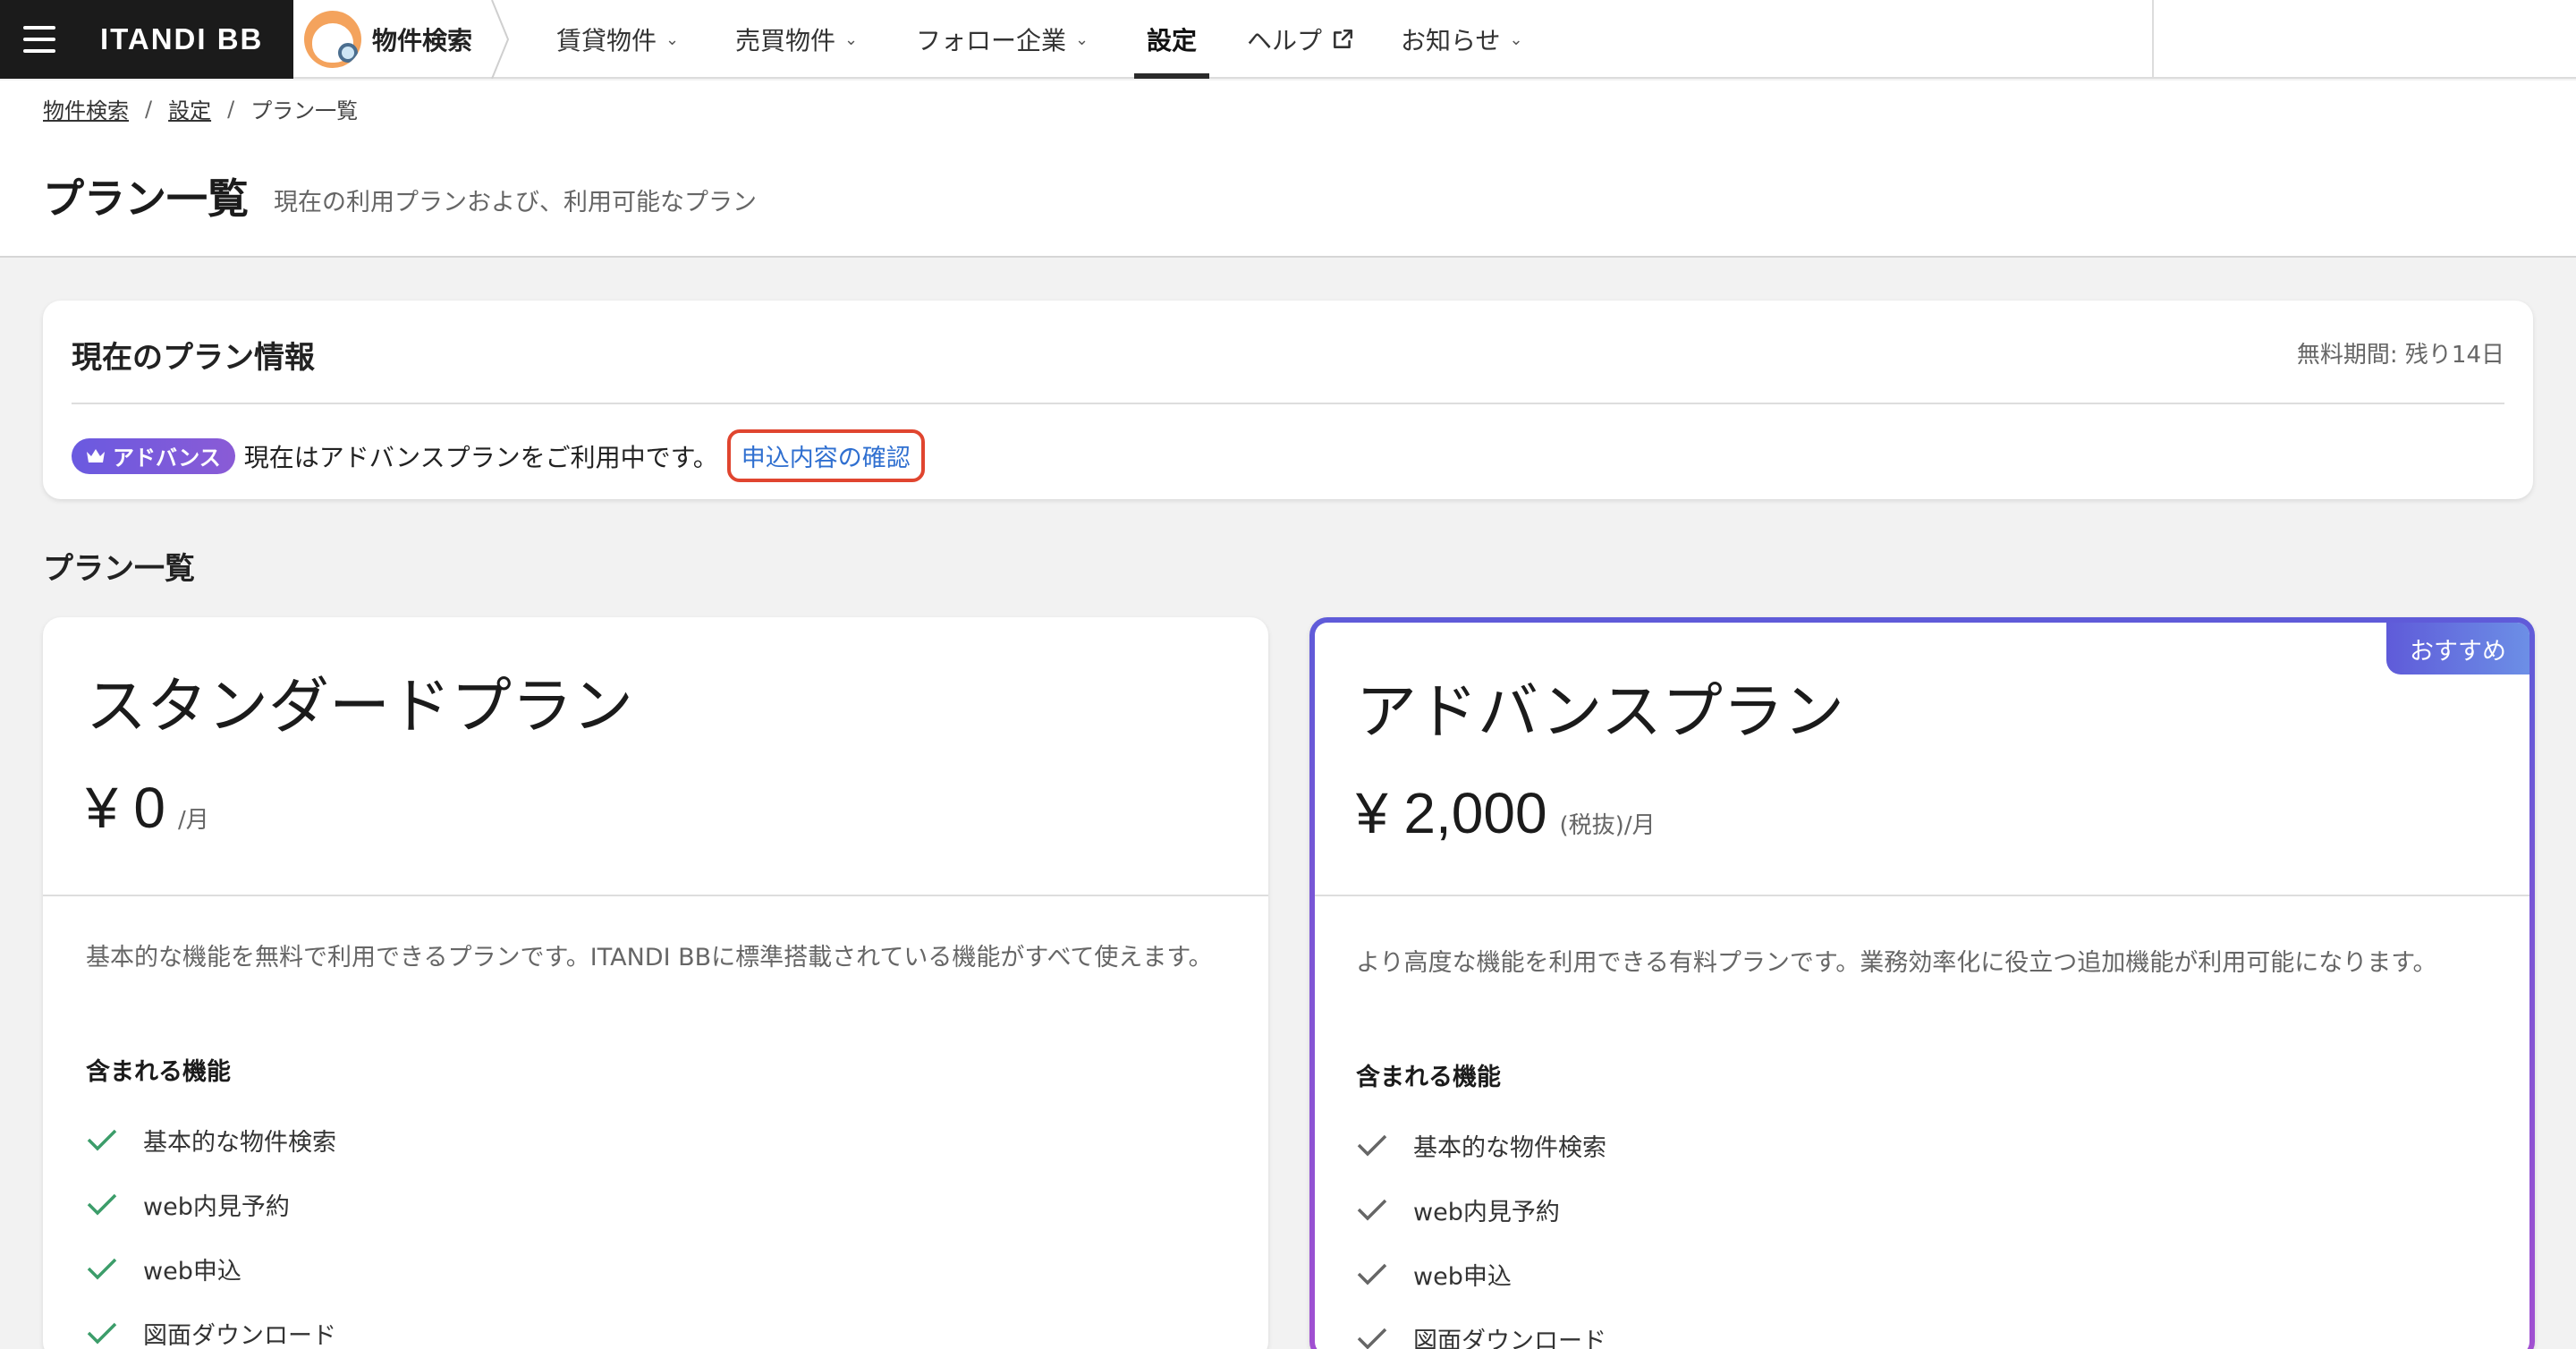 The image size is (2576, 1349). Describe the element at coordinates (167, 458) in the screenshot. I see `plan-badge-label: アドバンス` at that location.